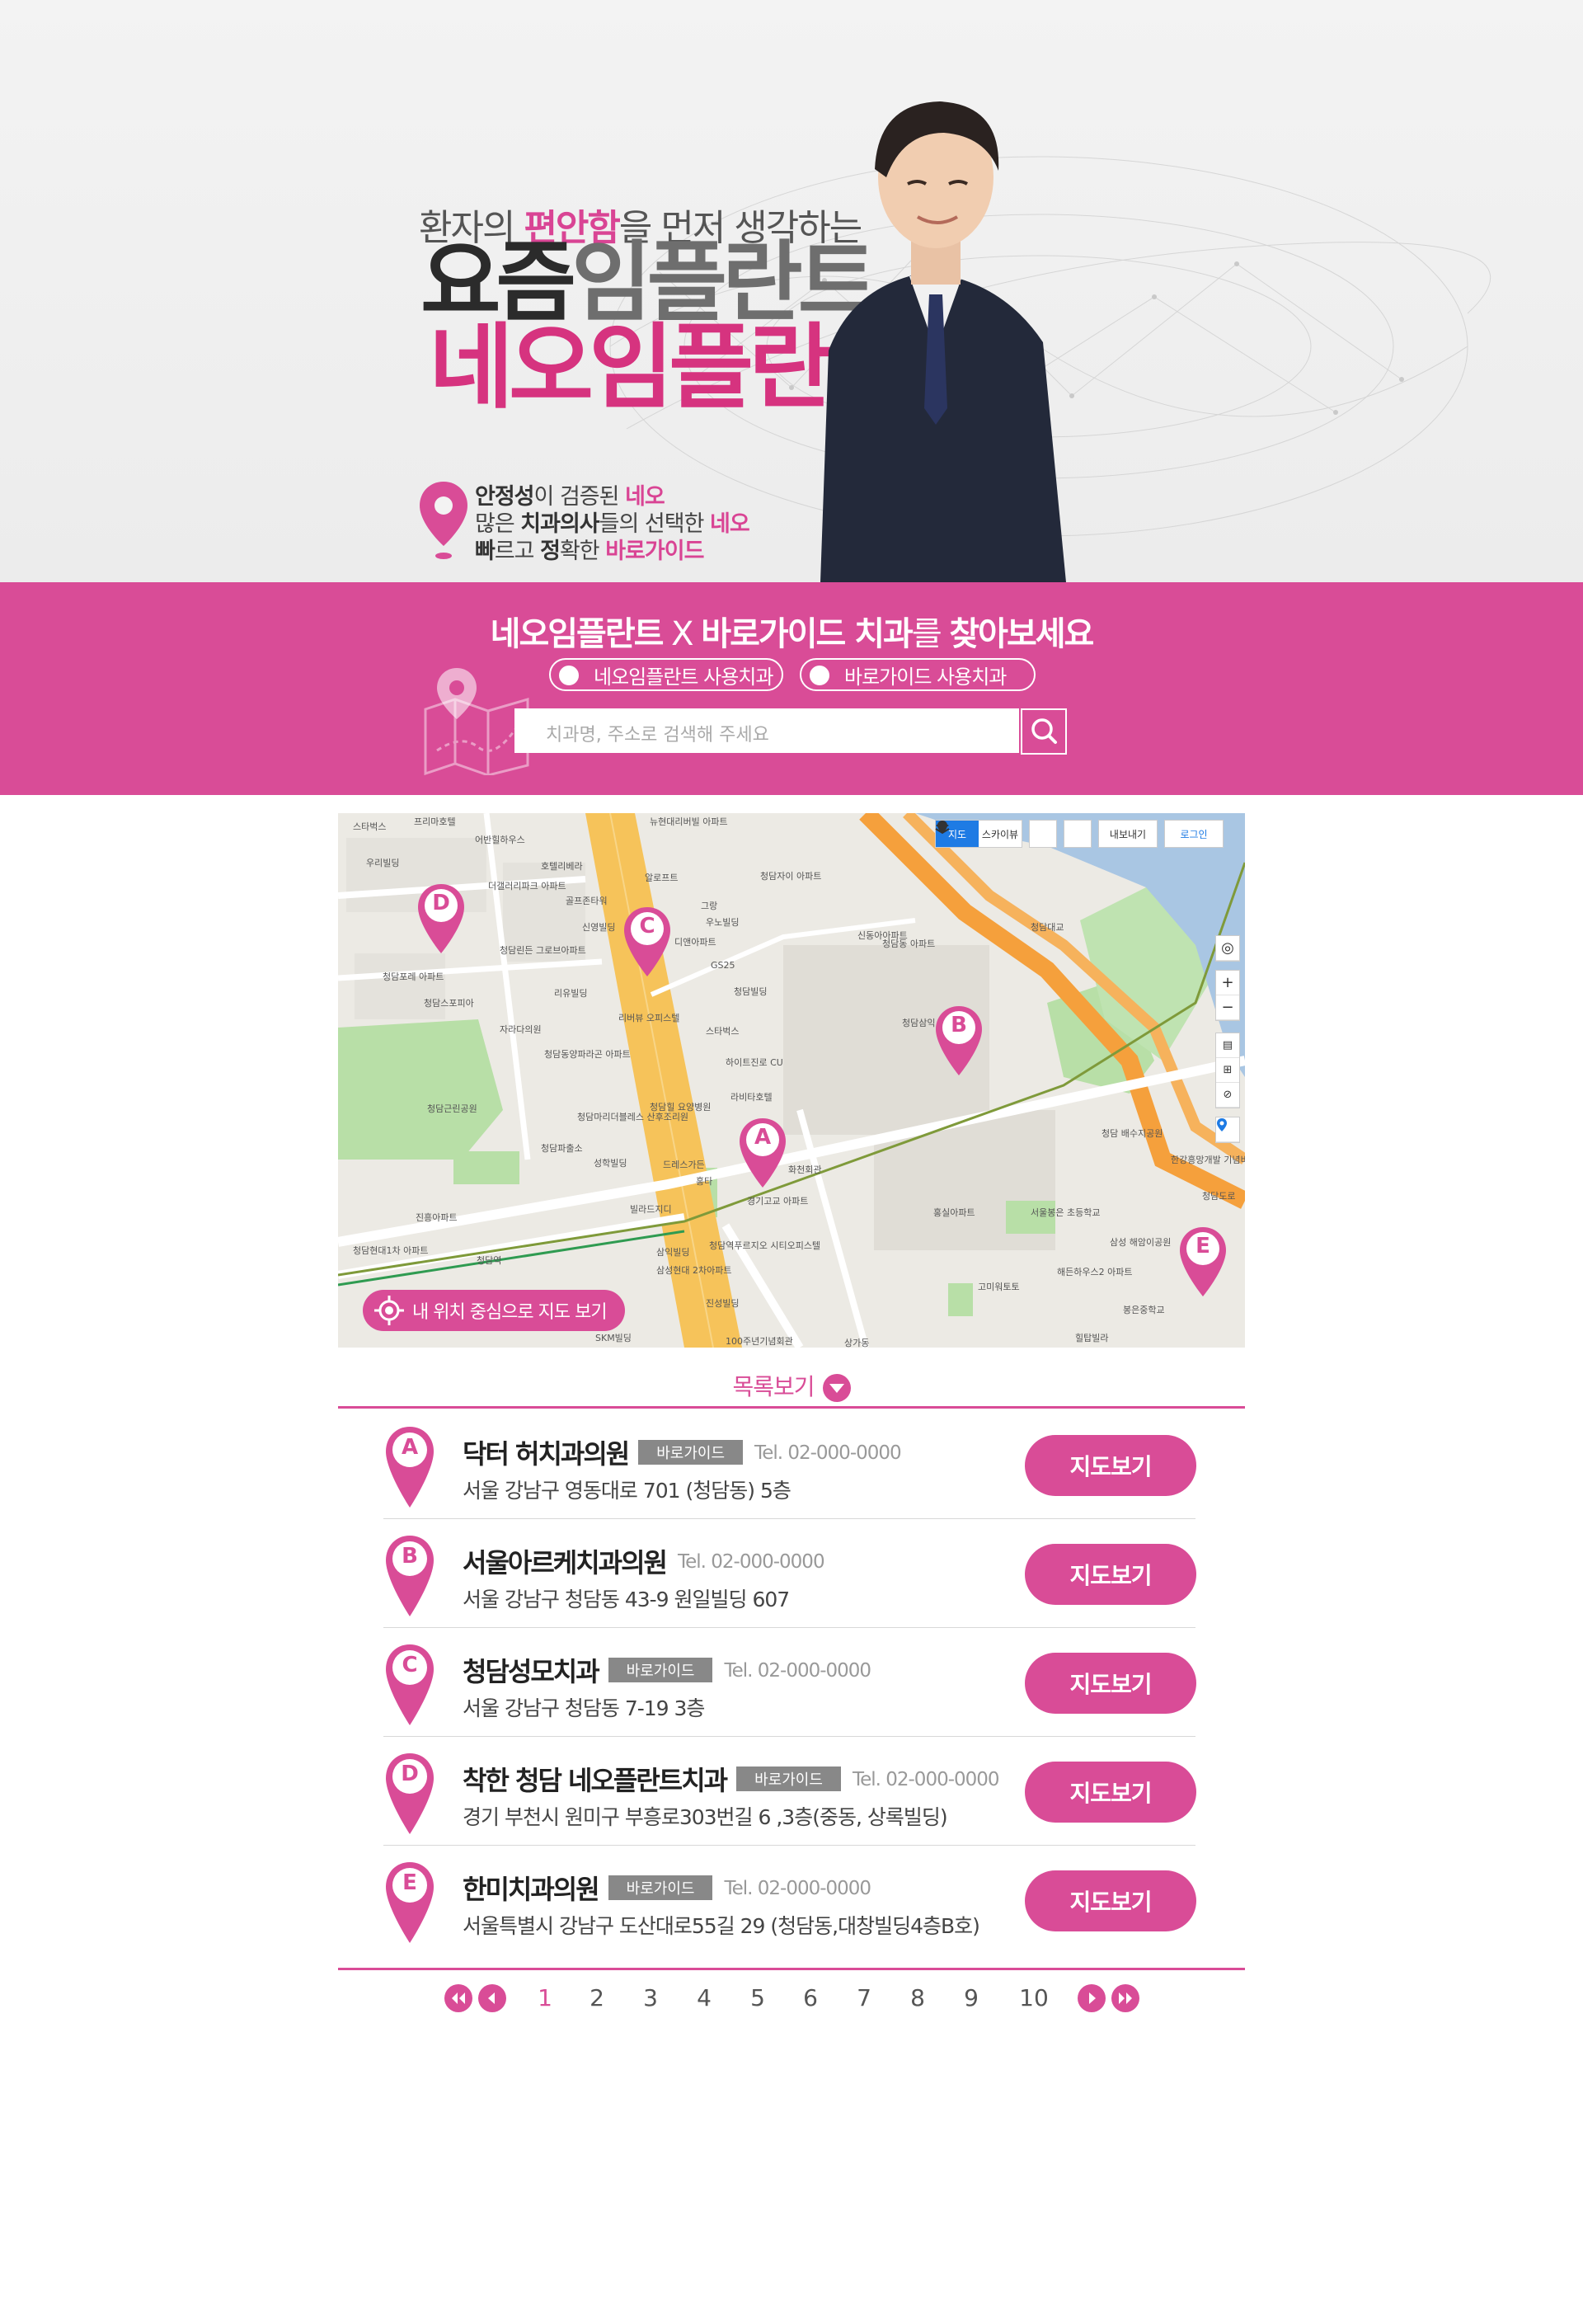 This screenshot has width=1583, height=2324. I want to click on page-10: 10, so click(1034, 1998).